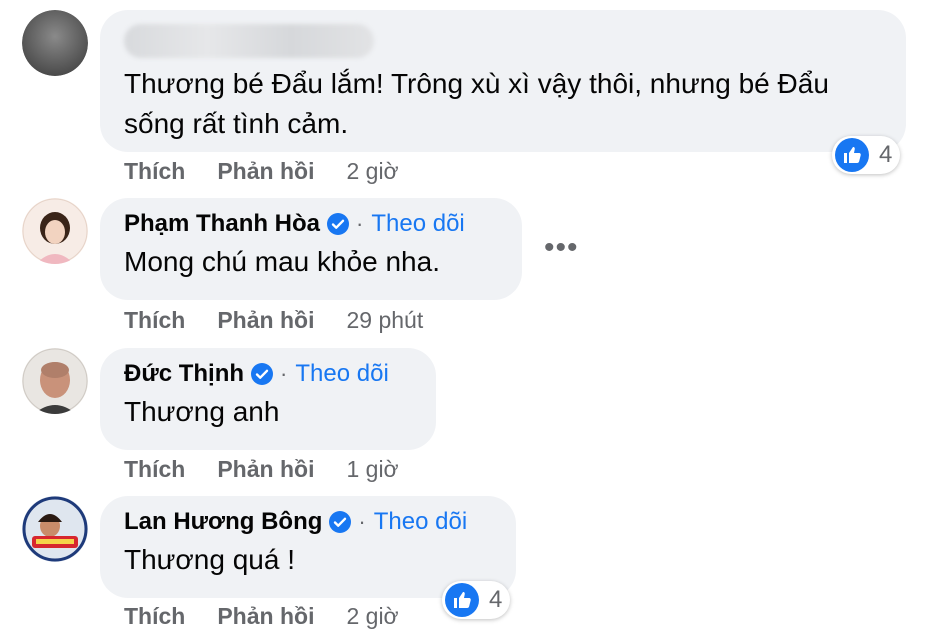 The width and height of the screenshot is (930, 632). Describe the element at coordinates (249, 41) in the screenshot. I see `blurred-author-name` at that location.